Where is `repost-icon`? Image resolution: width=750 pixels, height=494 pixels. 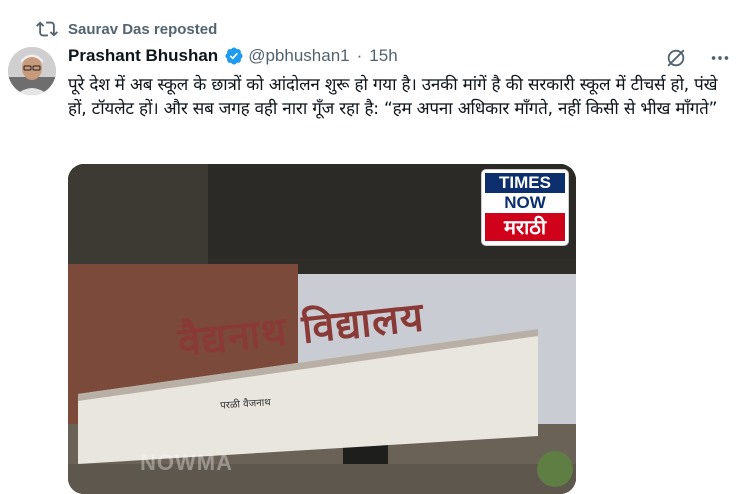
repost-icon is located at coordinates (47, 29).